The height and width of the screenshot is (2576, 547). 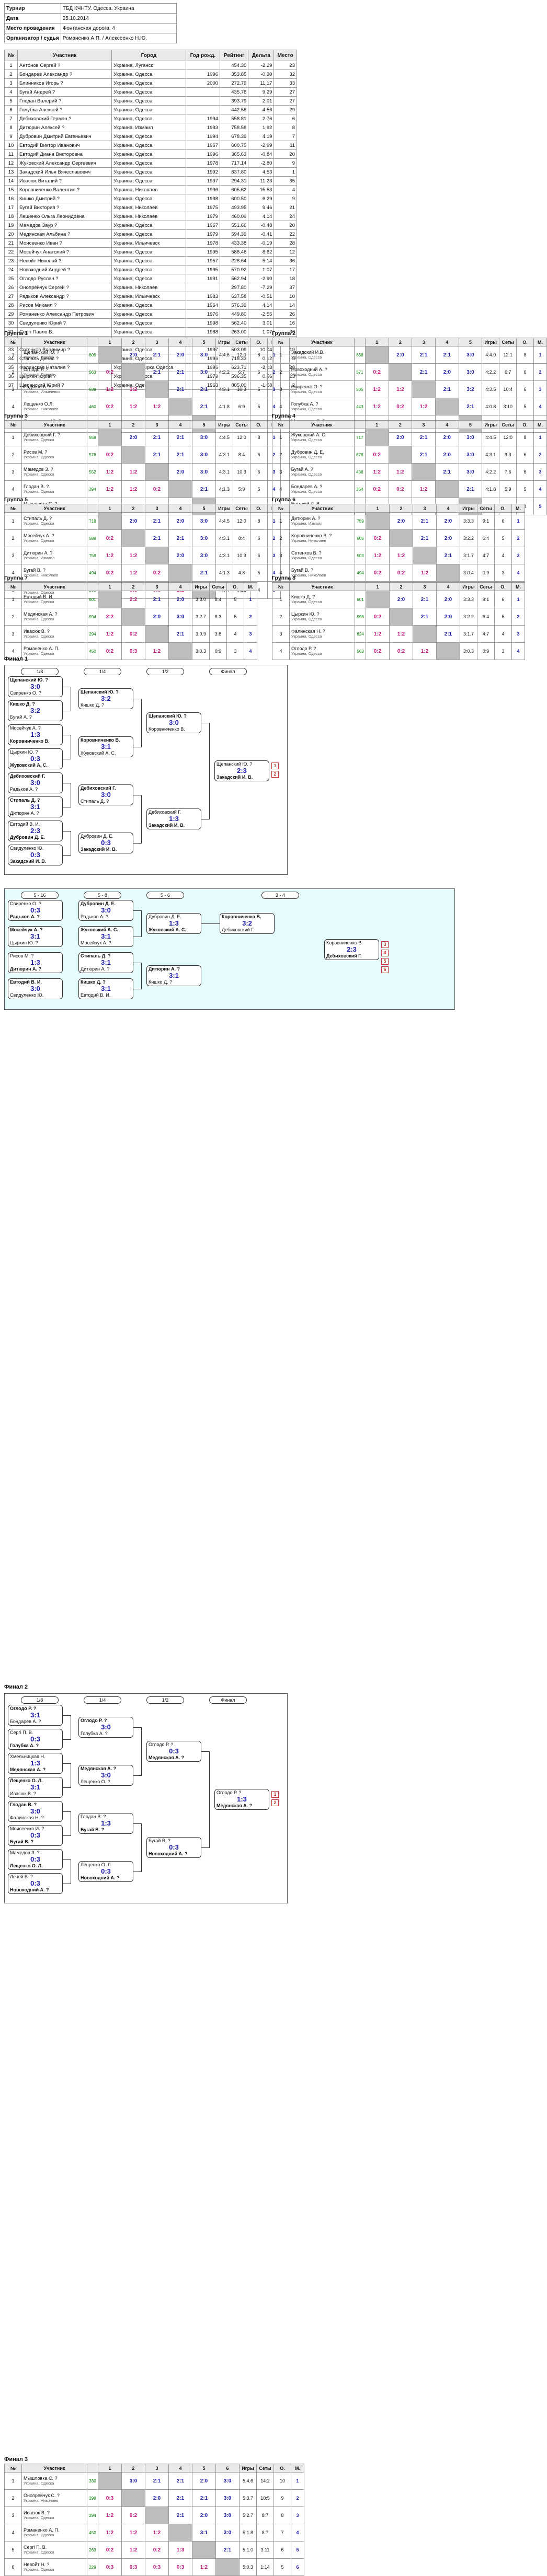 I want to click on round-of-16-match: Хмельницкая Н. 1:3 Медянская А. ?, so click(x=36, y=1763).